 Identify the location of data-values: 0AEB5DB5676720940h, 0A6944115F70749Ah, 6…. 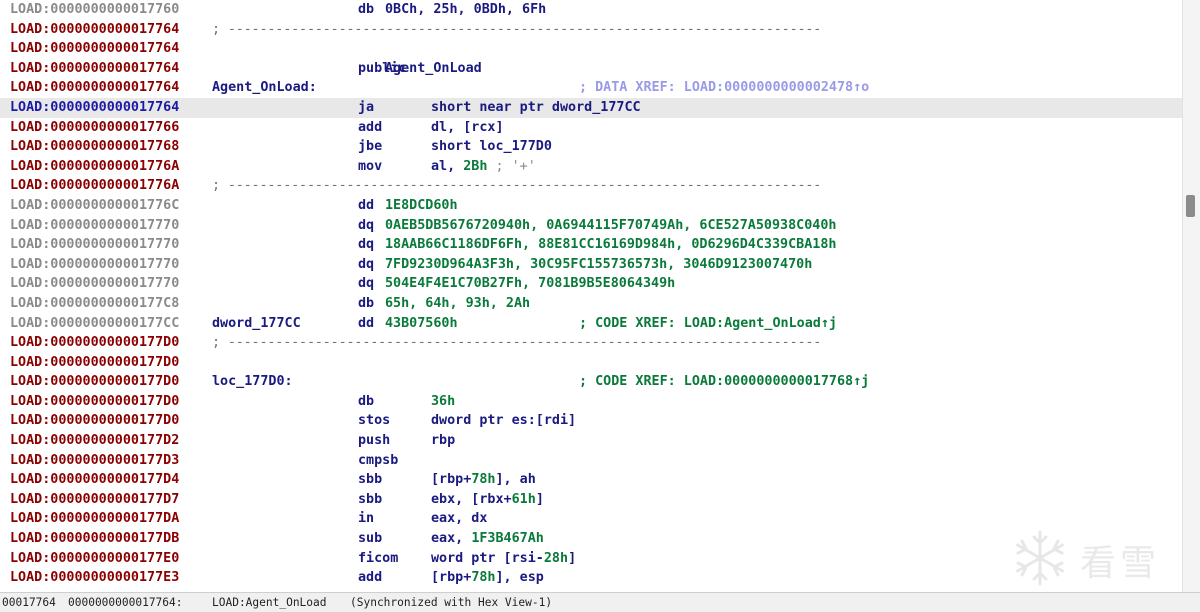
(610, 226).